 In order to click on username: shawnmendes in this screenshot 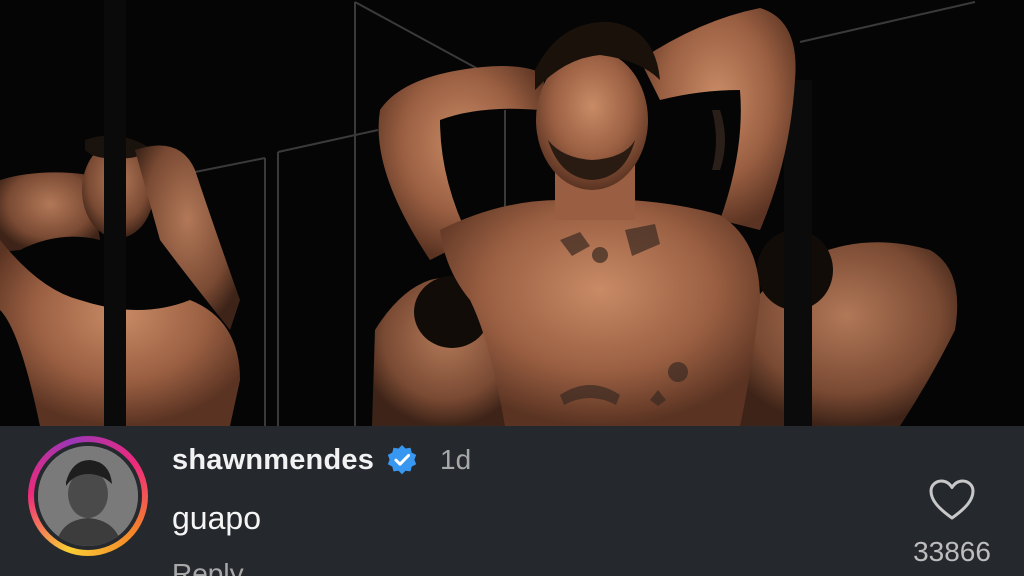, I will do `click(273, 460)`.